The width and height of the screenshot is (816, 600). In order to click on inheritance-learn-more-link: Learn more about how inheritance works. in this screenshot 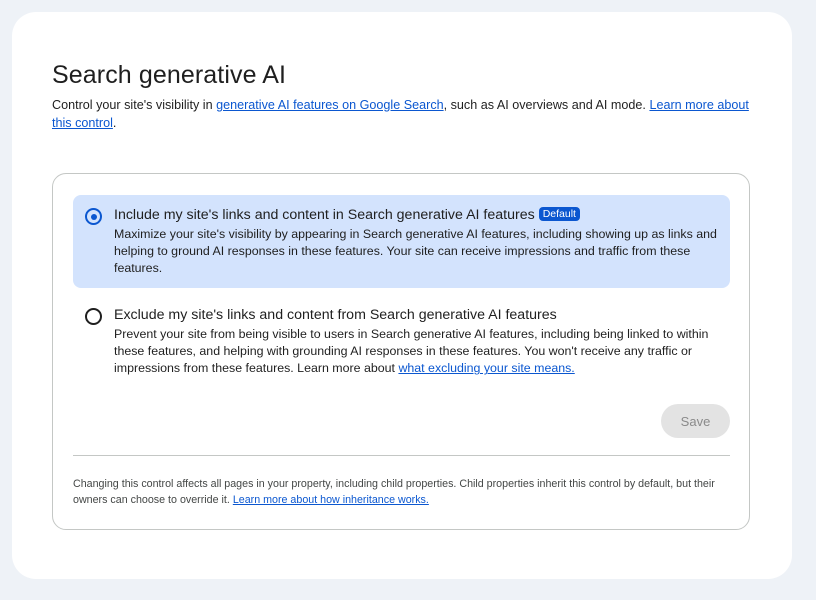, I will do `click(331, 500)`.